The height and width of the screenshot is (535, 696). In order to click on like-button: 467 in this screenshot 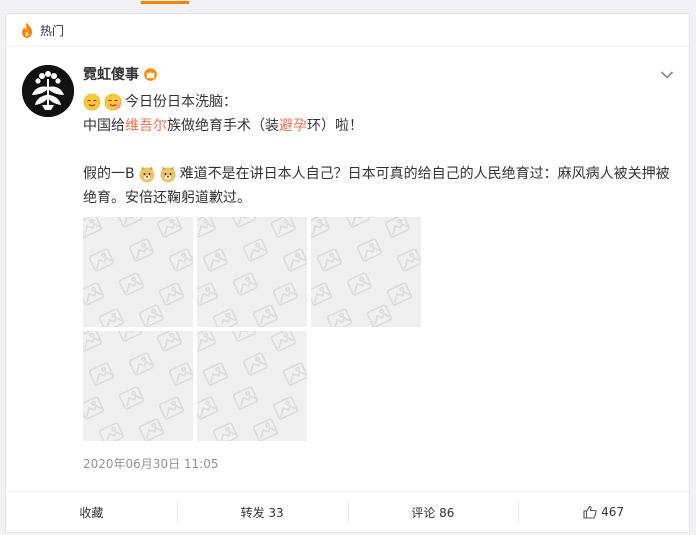, I will do `click(603, 512)`.